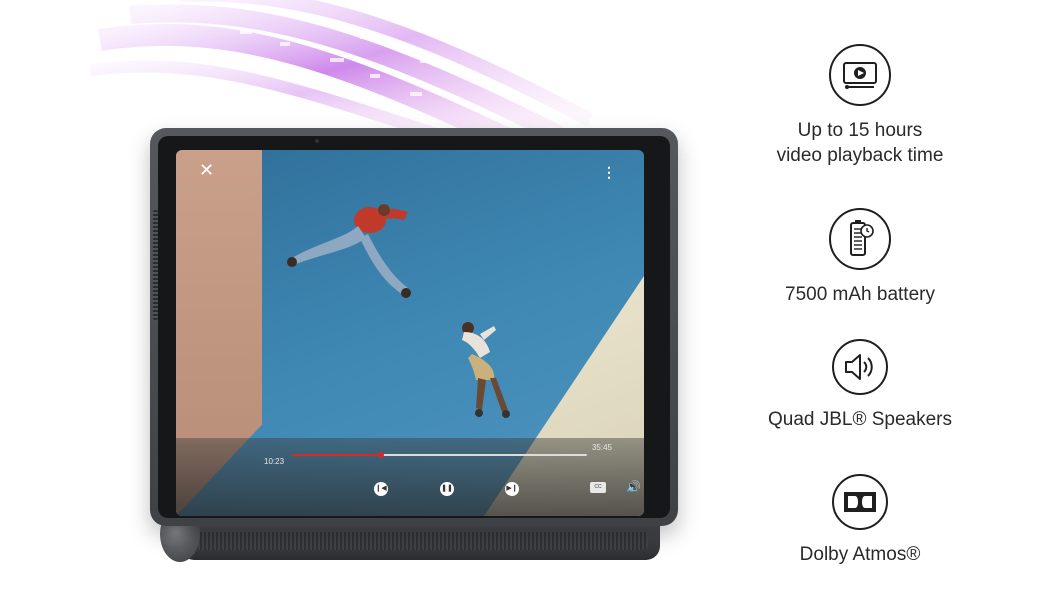 Image resolution: width=1060 pixels, height=596 pixels. Describe the element at coordinates (380, 455) in the screenshot. I see `progress-thumb` at that location.